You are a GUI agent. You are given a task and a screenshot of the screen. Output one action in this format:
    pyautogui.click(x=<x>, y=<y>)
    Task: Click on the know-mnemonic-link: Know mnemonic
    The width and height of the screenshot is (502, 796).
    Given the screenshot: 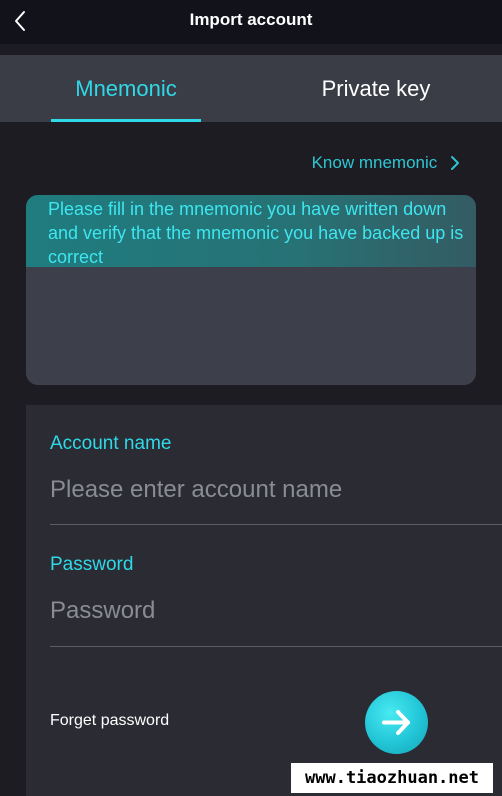 What is the action you would take?
    pyautogui.click(x=388, y=163)
    